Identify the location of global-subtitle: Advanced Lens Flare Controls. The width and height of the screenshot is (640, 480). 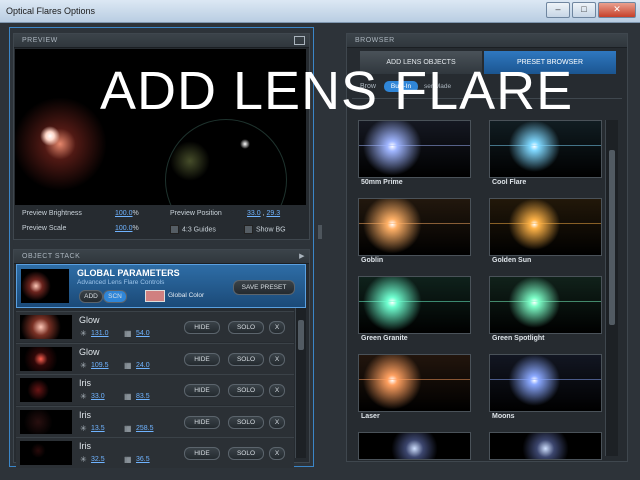
(121, 282).